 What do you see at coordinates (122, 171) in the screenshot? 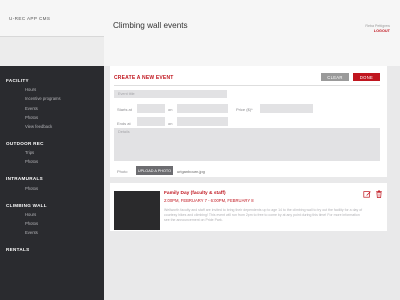
I see `photo-label: Photo` at bounding box center [122, 171].